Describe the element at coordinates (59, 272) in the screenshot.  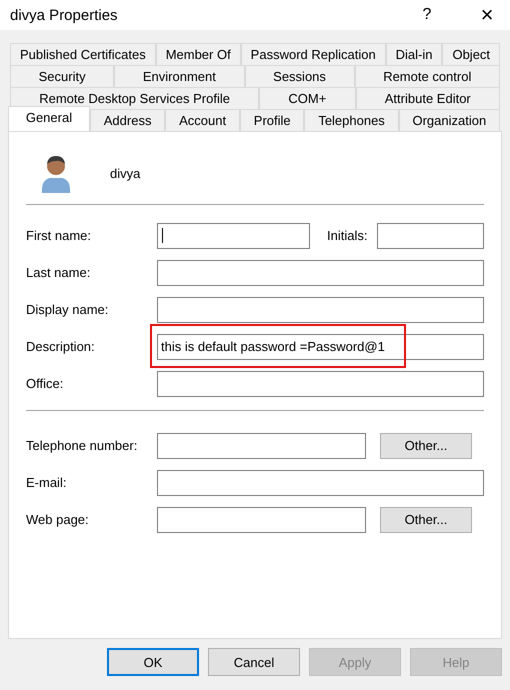
I see `field-label: Last name:` at that location.